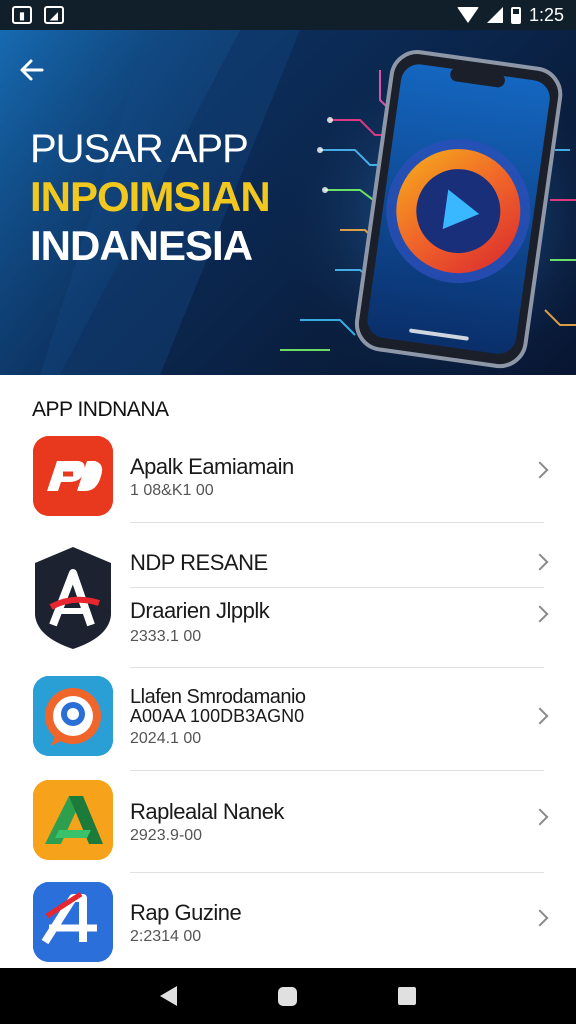 Image resolution: width=576 pixels, height=1024 pixels. I want to click on nav-back-icon, so click(169, 996).